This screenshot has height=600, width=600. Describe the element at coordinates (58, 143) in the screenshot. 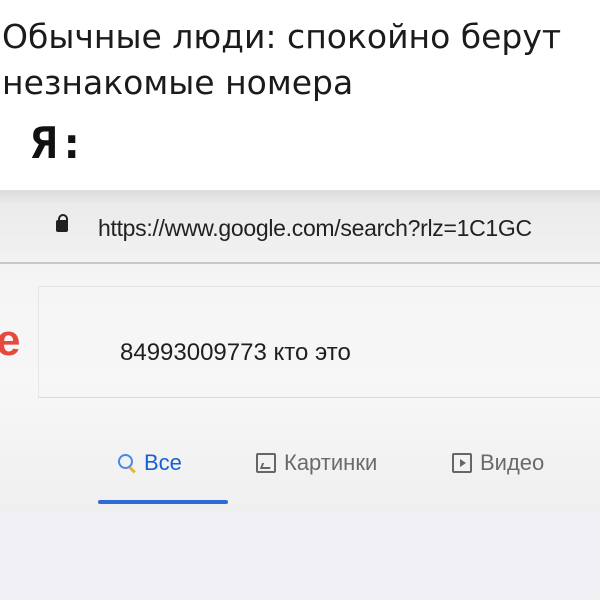

I see `me-label: Я:` at that location.